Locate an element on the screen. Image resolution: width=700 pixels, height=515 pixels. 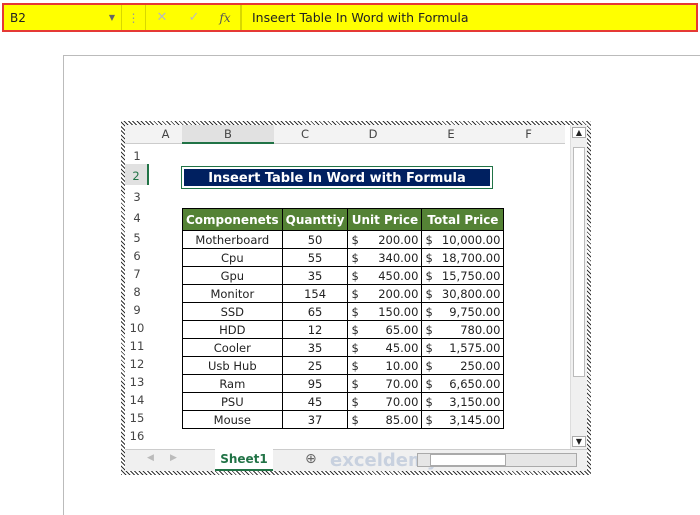
component-cell: Mouse is located at coordinates (232, 419).